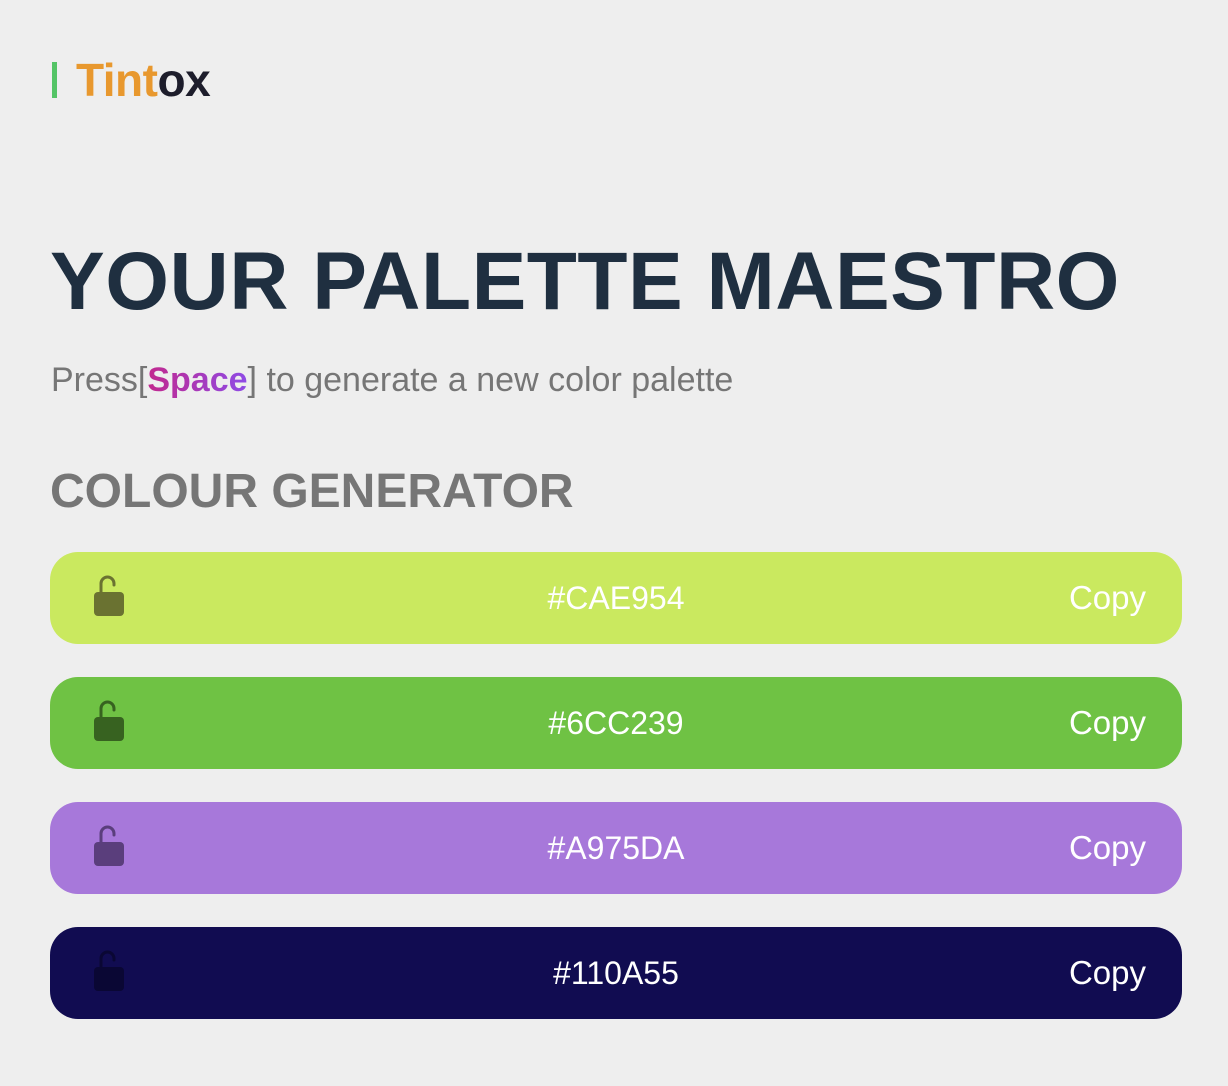 Image resolution: width=1228 pixels, height=1086 pixels. What do you see at coordinates (312, 491) in the screenshot?
I see `section-title: COLOUR GENERATOR` at bounding box center [312, 491].